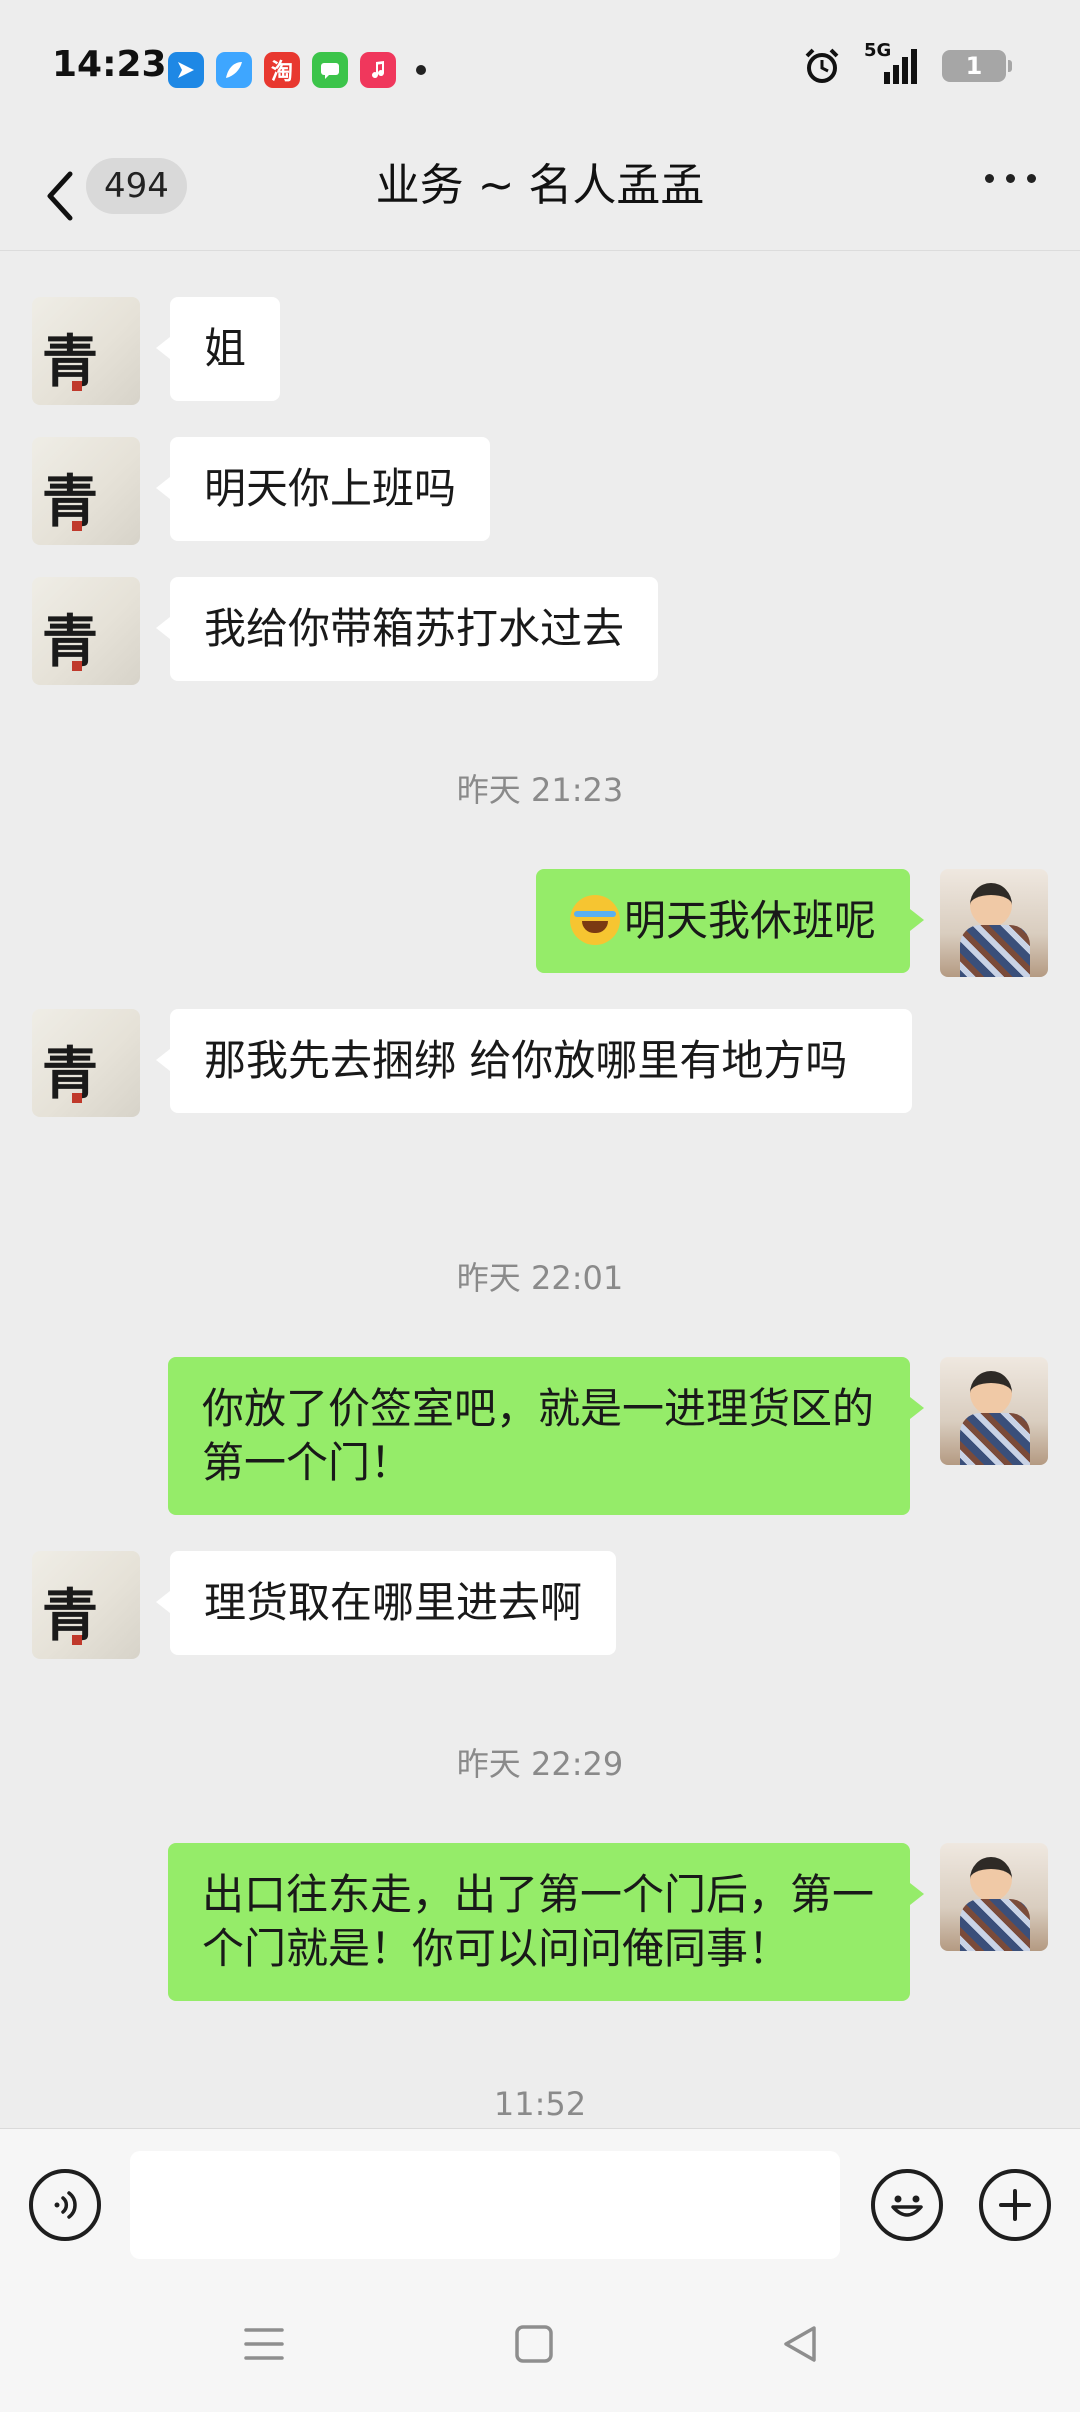  I want to click on music-app-icon, so click(378, 70).